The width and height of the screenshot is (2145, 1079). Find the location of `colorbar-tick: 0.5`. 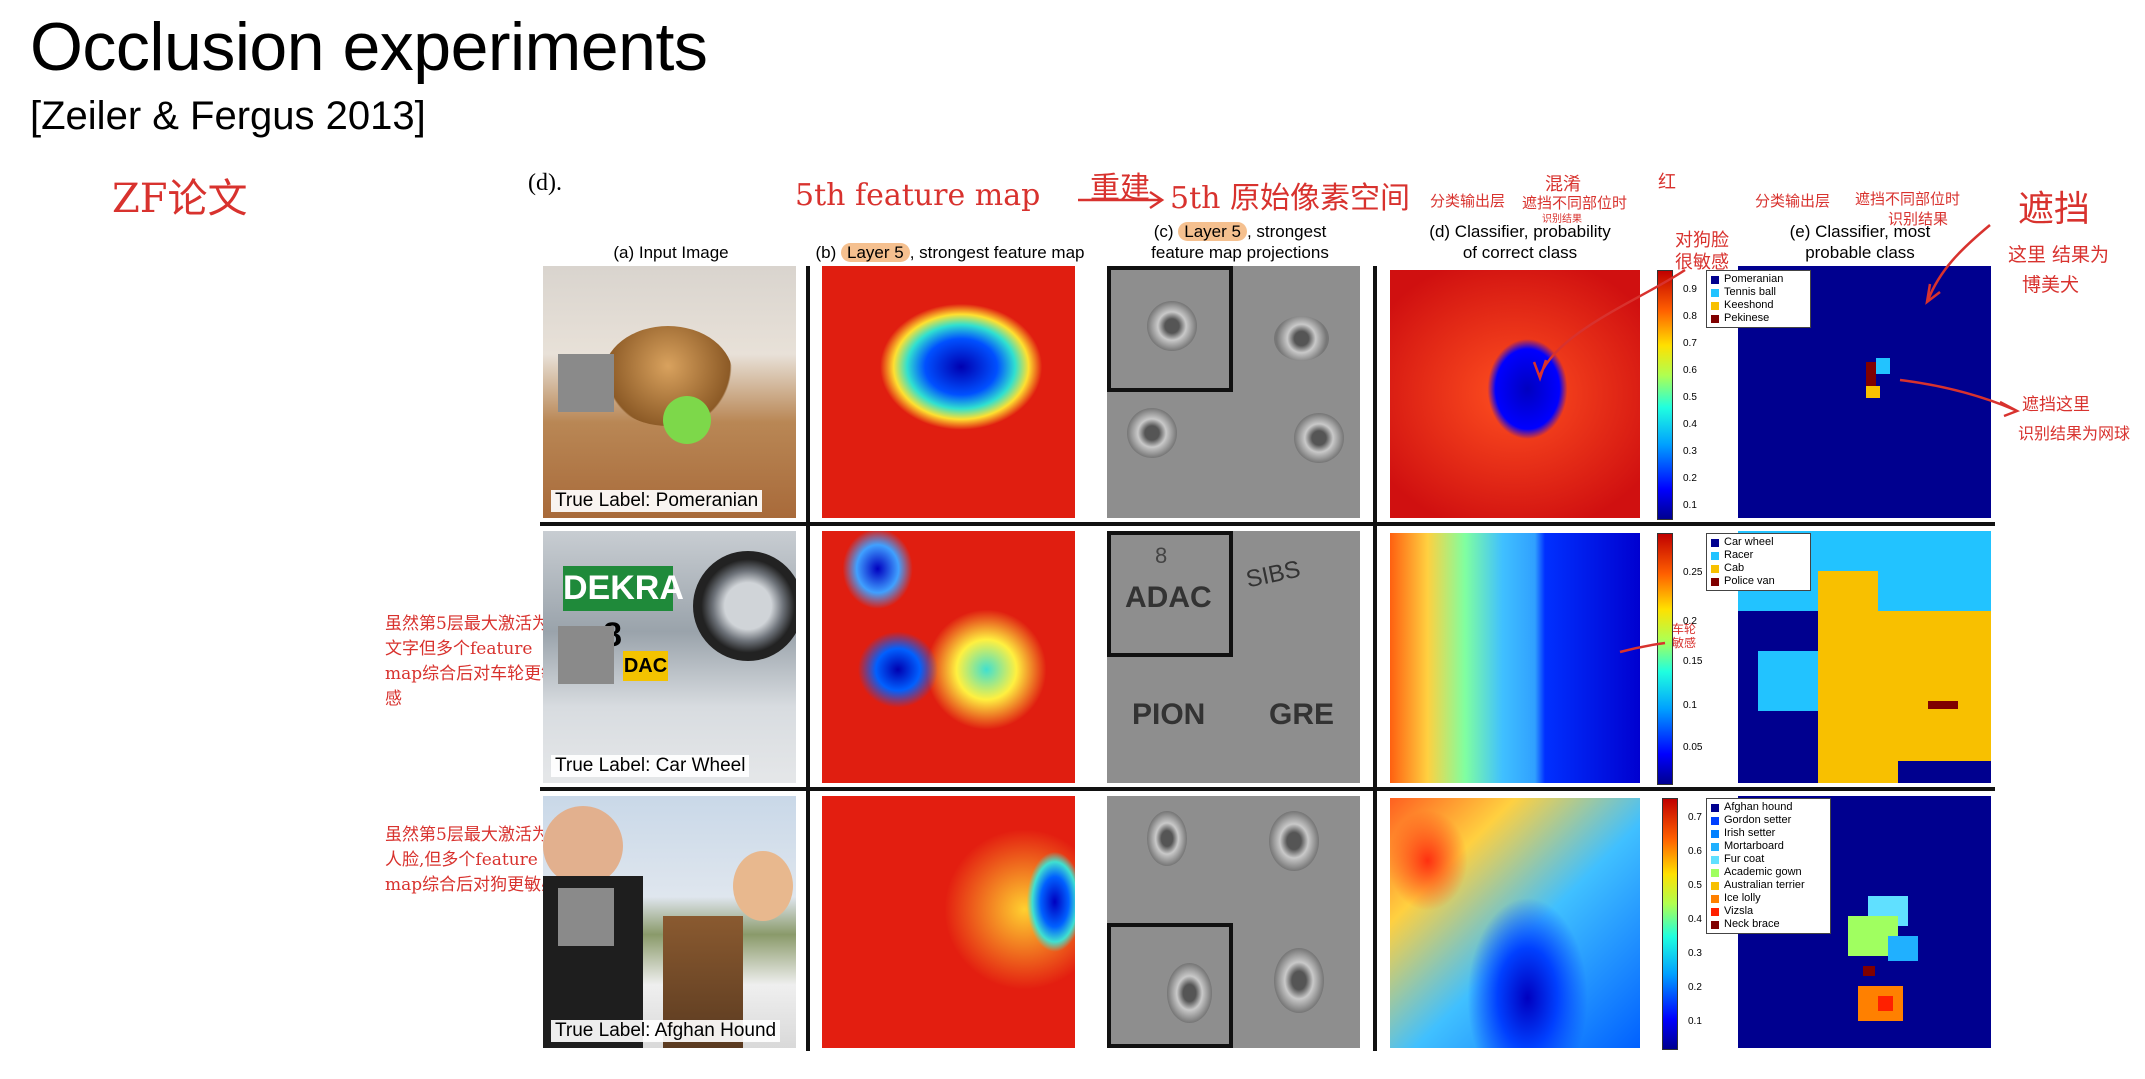

colorbar-tick: 0.5 is located at coordinates (1695, 885).